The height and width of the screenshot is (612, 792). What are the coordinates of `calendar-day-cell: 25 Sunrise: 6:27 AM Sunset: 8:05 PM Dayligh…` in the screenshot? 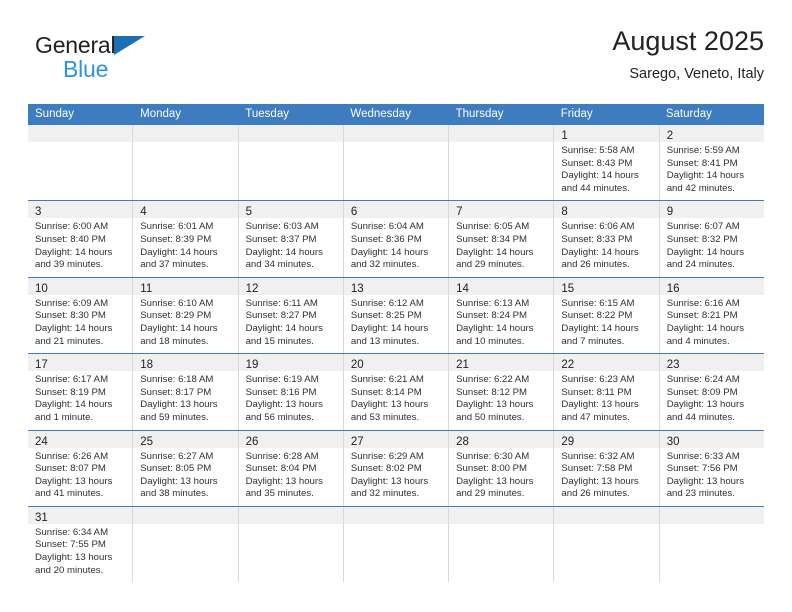 It's located at (185, 468).